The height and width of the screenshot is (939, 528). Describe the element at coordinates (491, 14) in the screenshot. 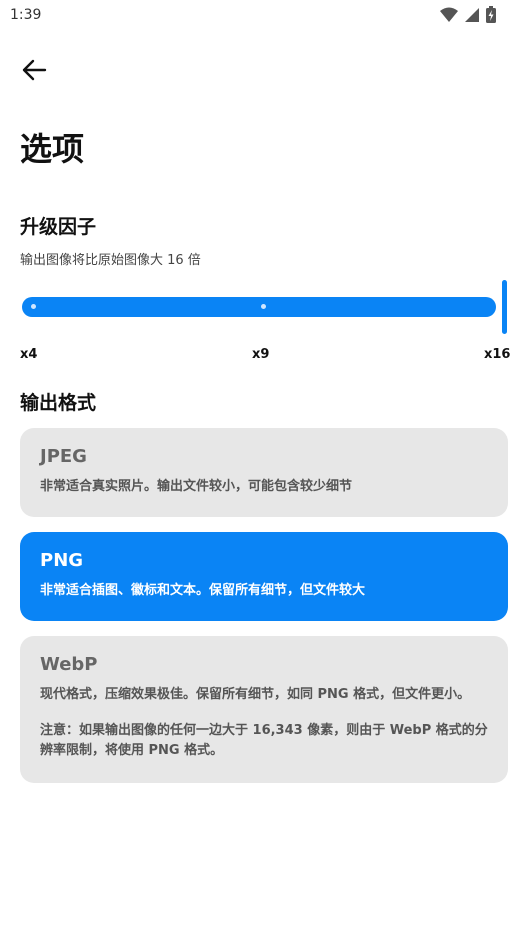

I see `battery-icon` at that location.